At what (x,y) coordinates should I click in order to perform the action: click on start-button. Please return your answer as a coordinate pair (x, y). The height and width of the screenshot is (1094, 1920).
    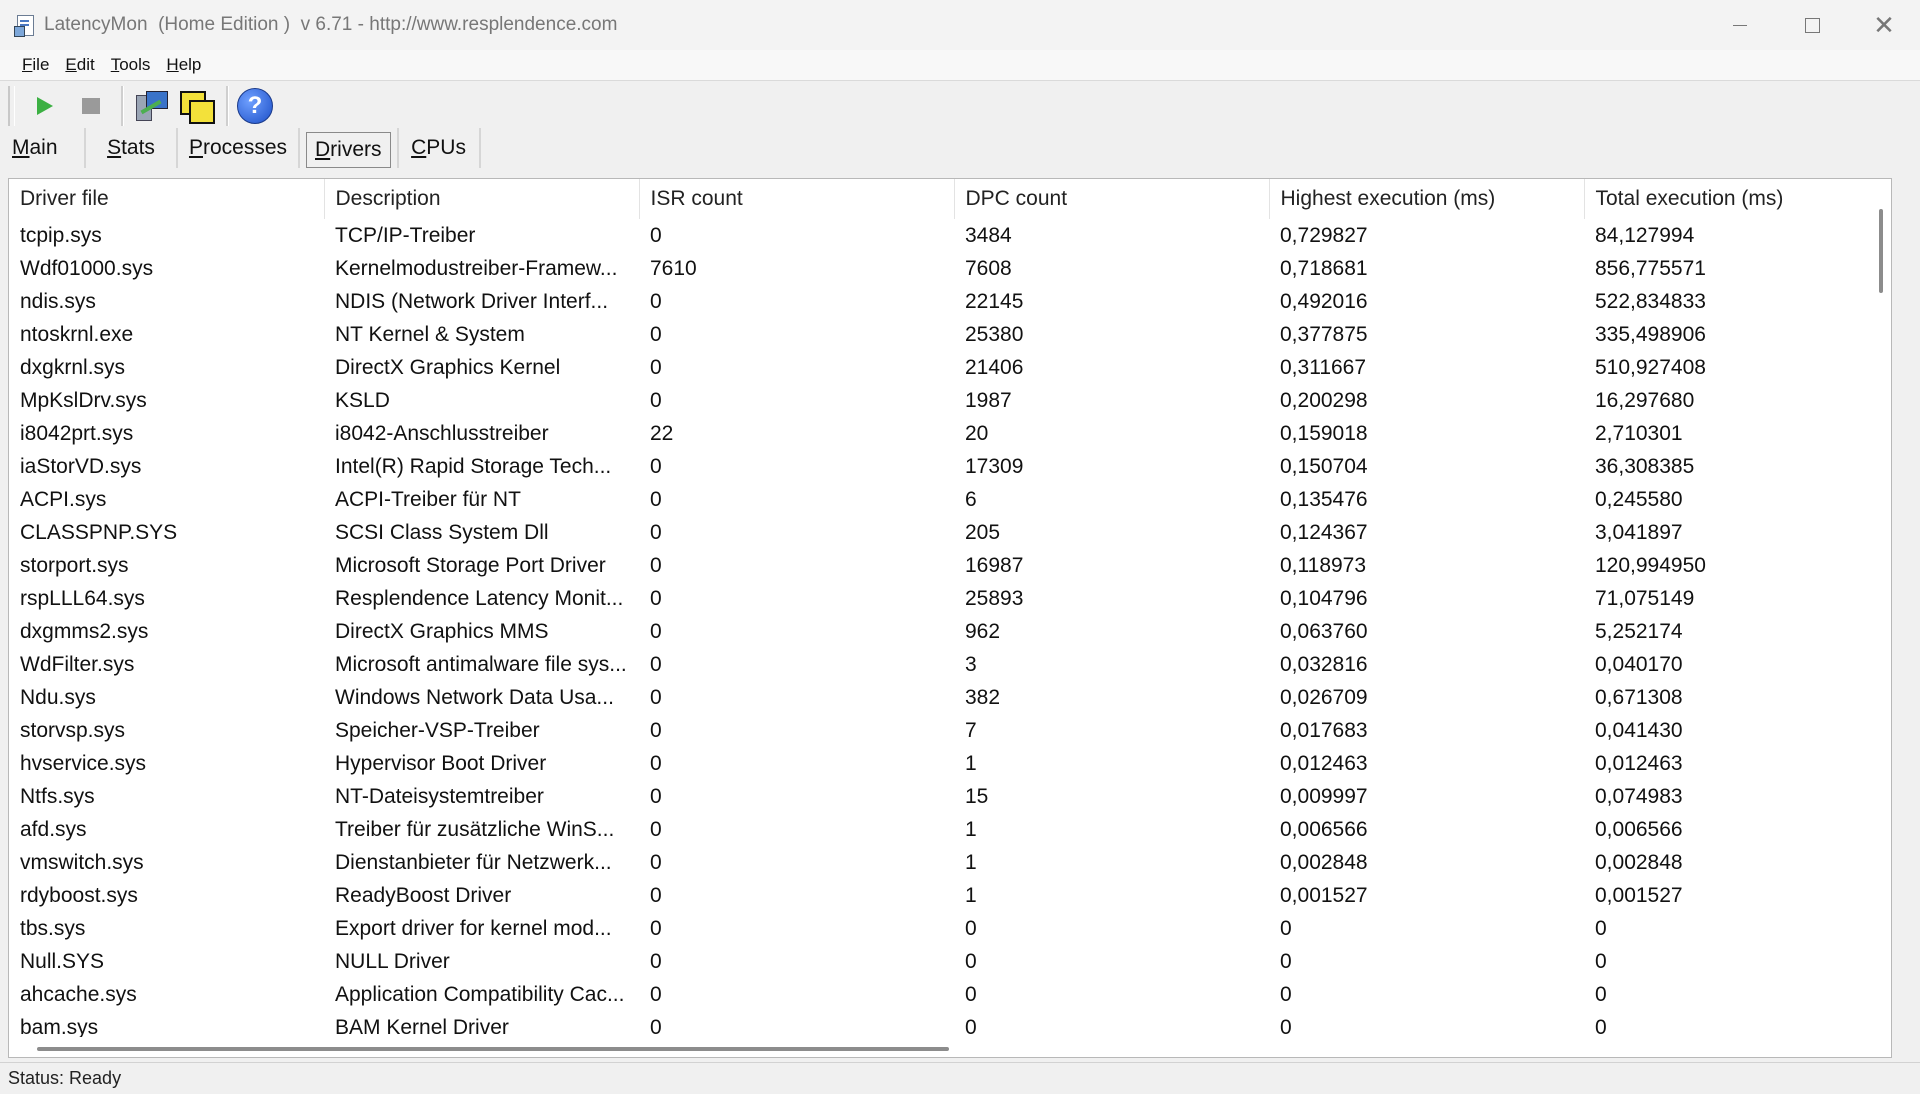
    Looking at the image, I should click on (45, 106).